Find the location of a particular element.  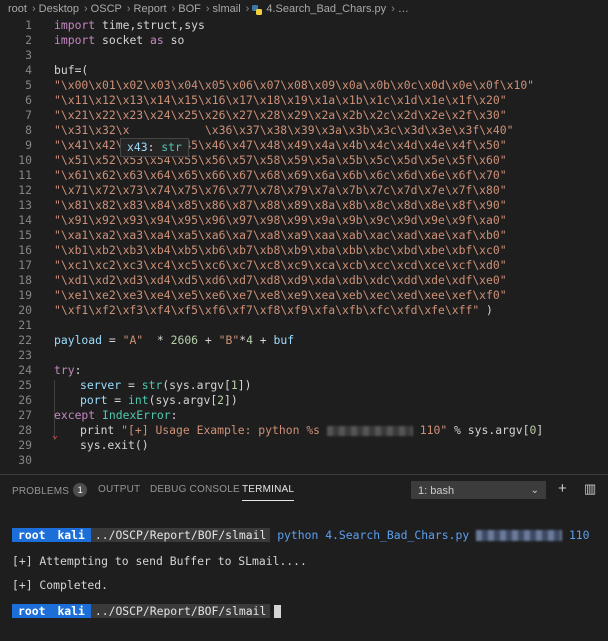

line-number: 11 is located at coordinates (25, 175).